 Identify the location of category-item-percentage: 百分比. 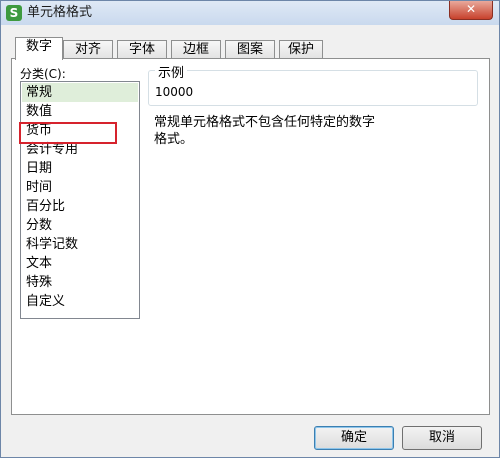
(80, 206).